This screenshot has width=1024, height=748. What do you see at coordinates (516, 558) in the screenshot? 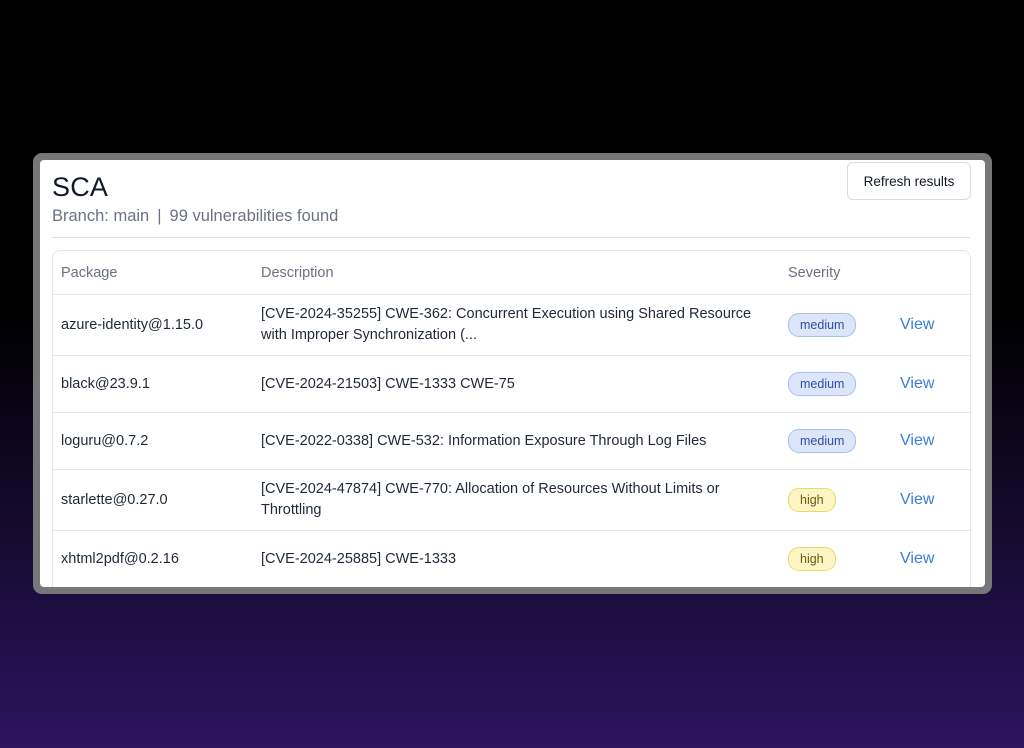
I see `description-cell: [CVE-2024-25885] CWE-1333` at bounding box center [516, 558].